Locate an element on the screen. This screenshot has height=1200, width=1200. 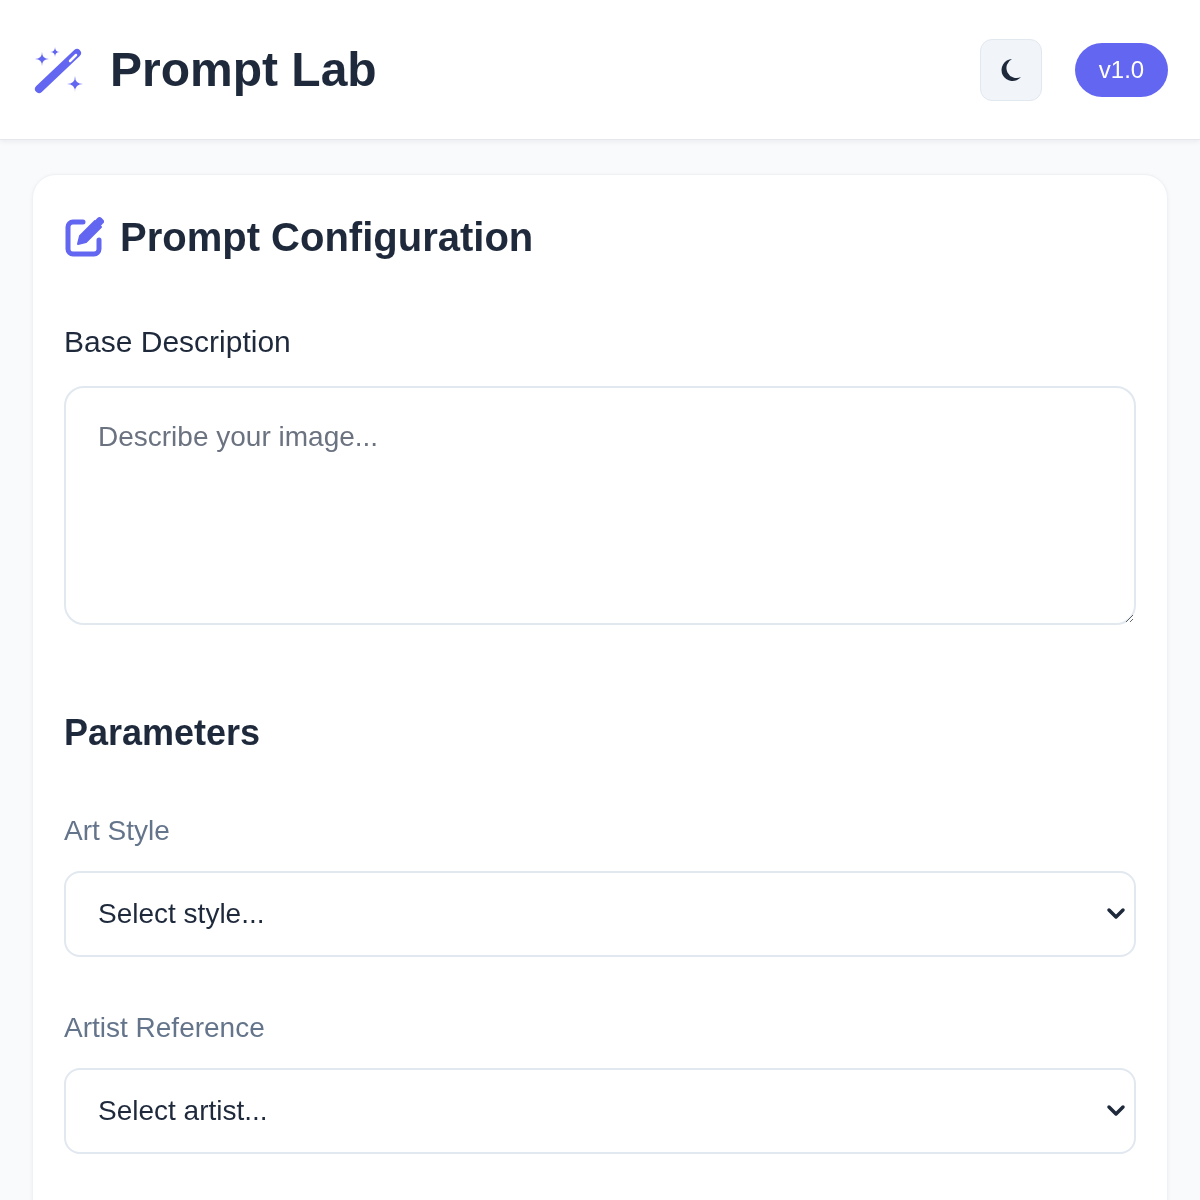
theme-toggle-button is located at coordinates (1011, 69).